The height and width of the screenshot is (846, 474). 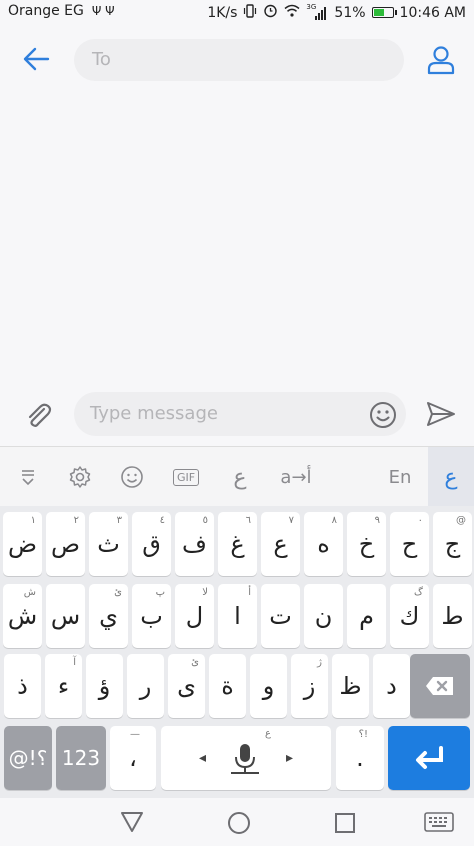 What do you see at coordinates (323, 616) in the screenshot?
I see `key: ن` at bounding box center [323, 616].